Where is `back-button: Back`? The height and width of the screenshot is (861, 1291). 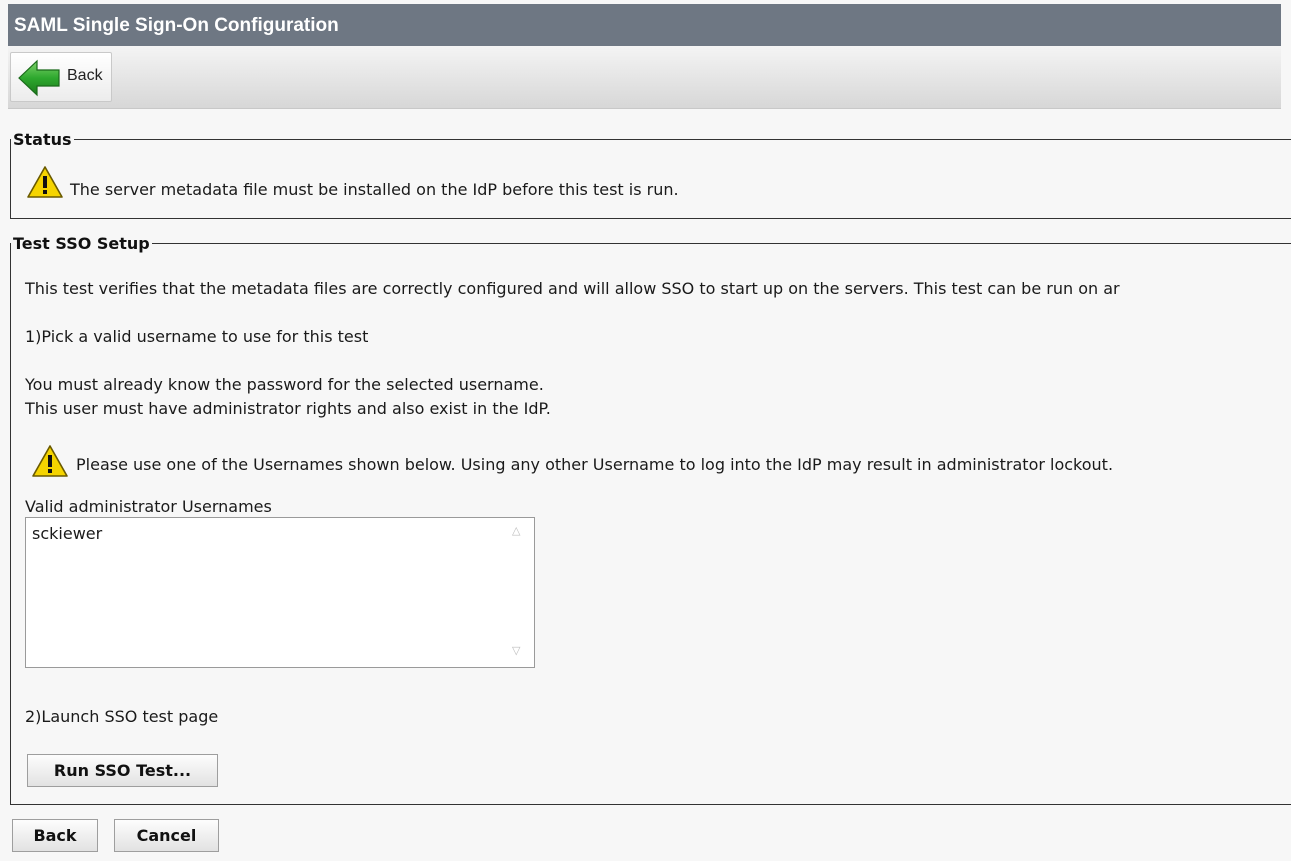 back-button: Back is located at coordinates (55, 835).